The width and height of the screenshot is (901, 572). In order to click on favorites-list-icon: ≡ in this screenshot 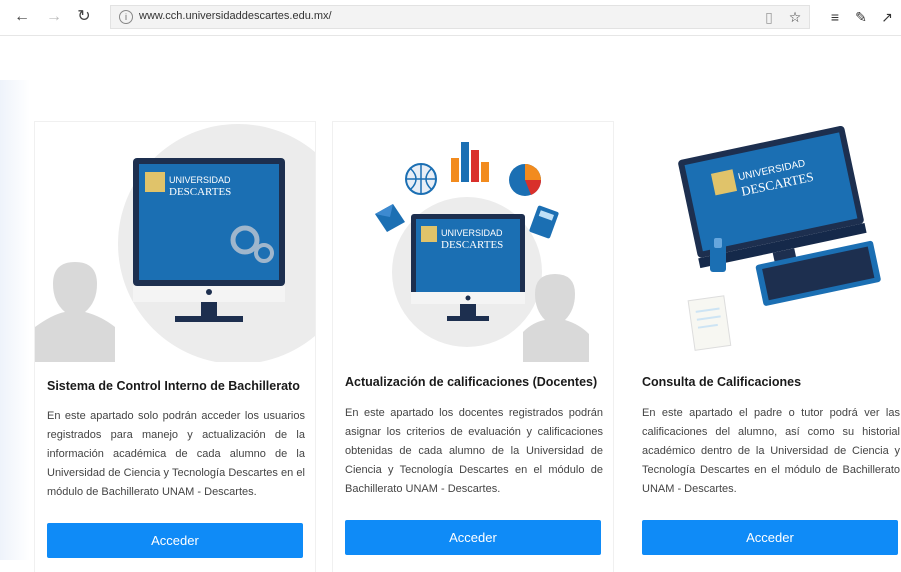, I will do `click(835, 17)`.